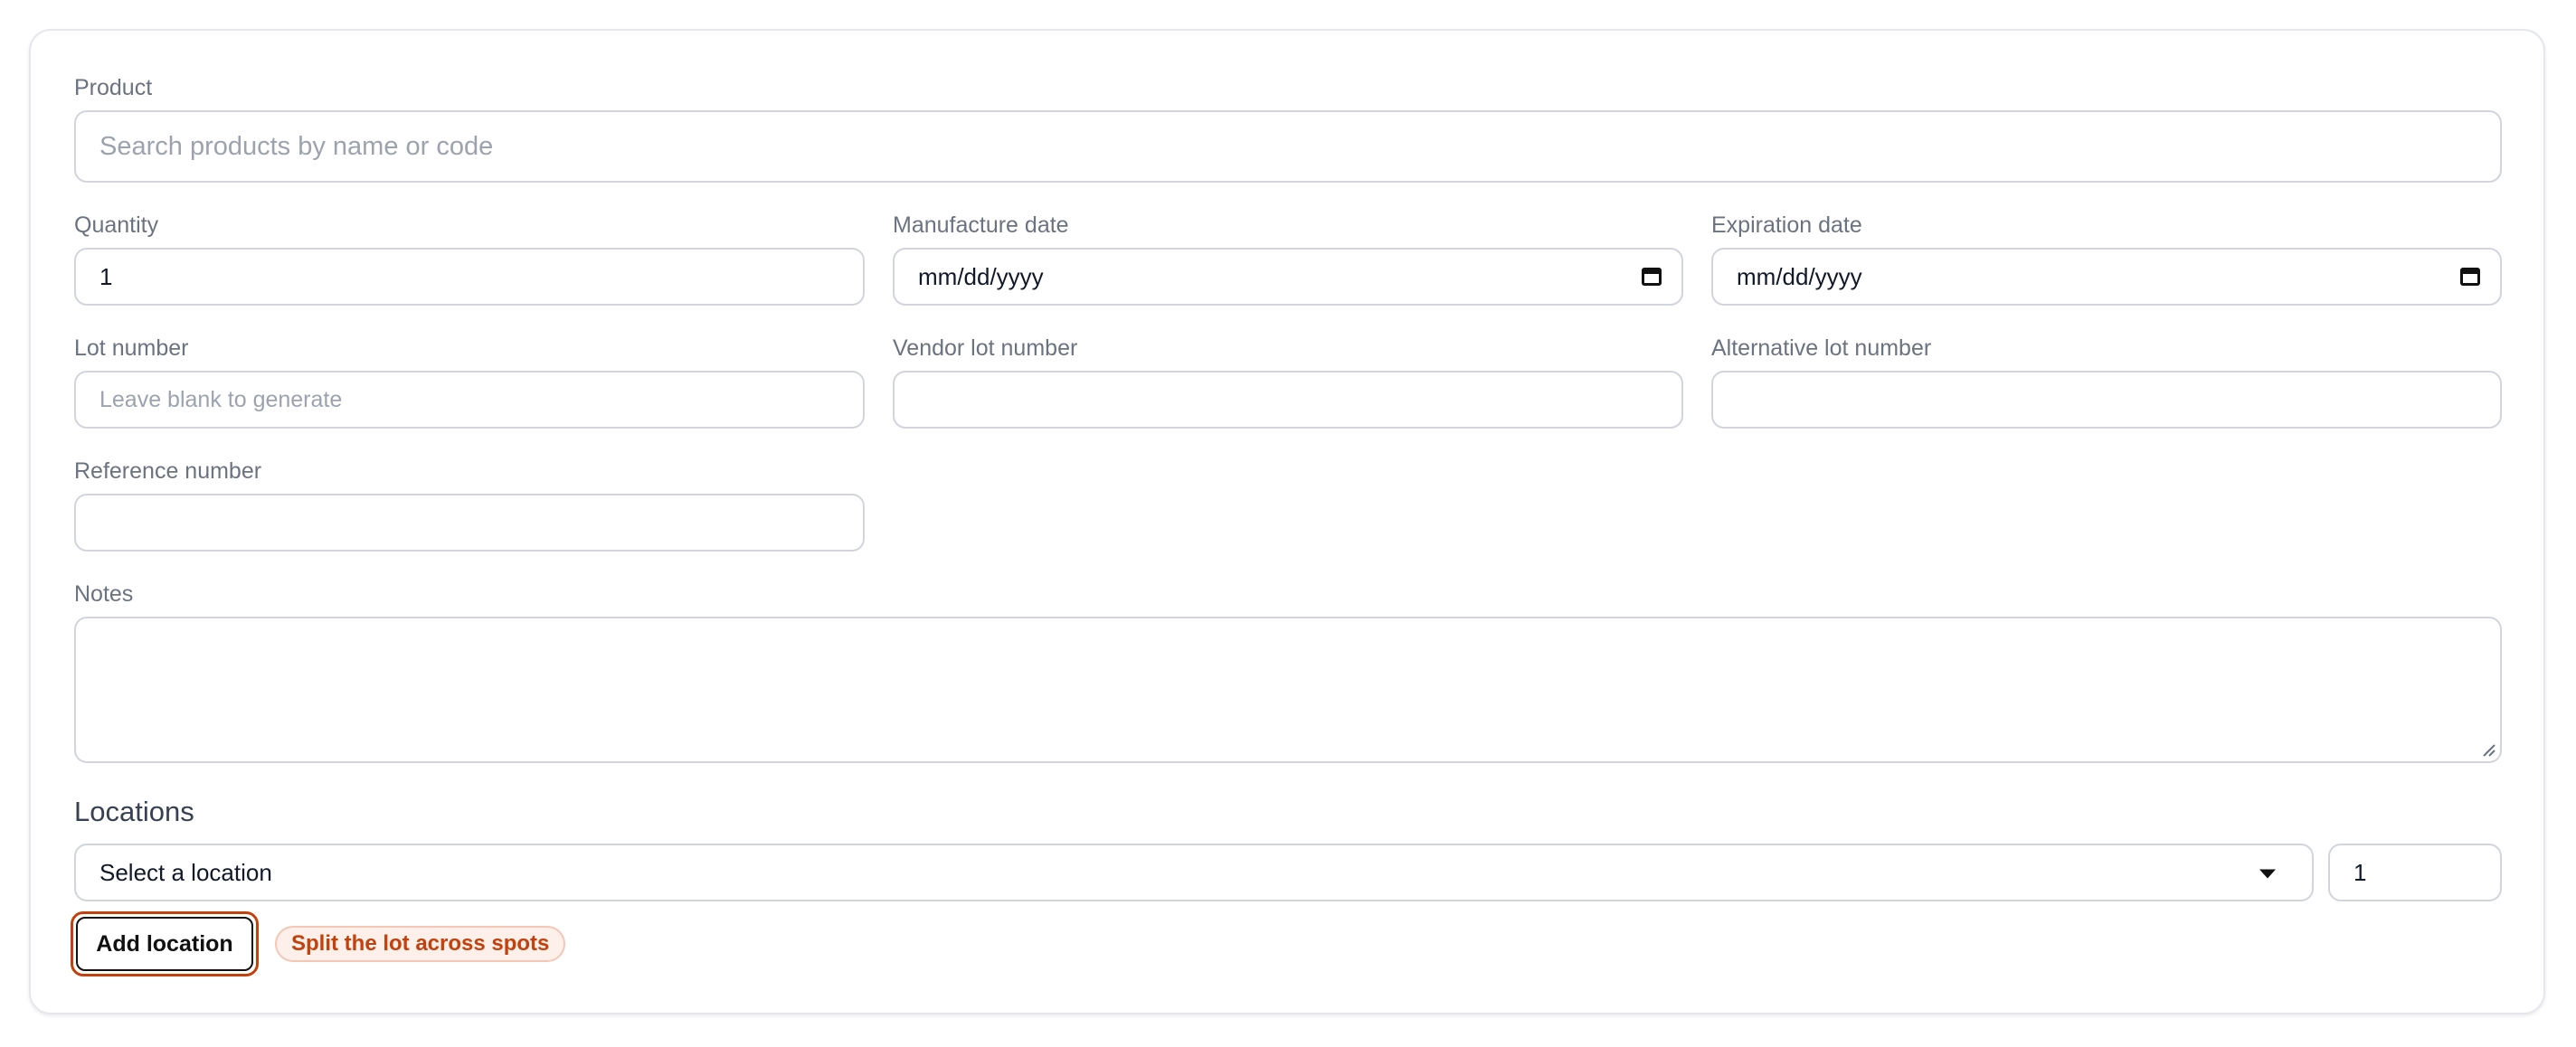  Describe the element at coordinates (420, 944) in the screenshot. I see `split-lot-hint-badge: Split the lot across spots` at that location.